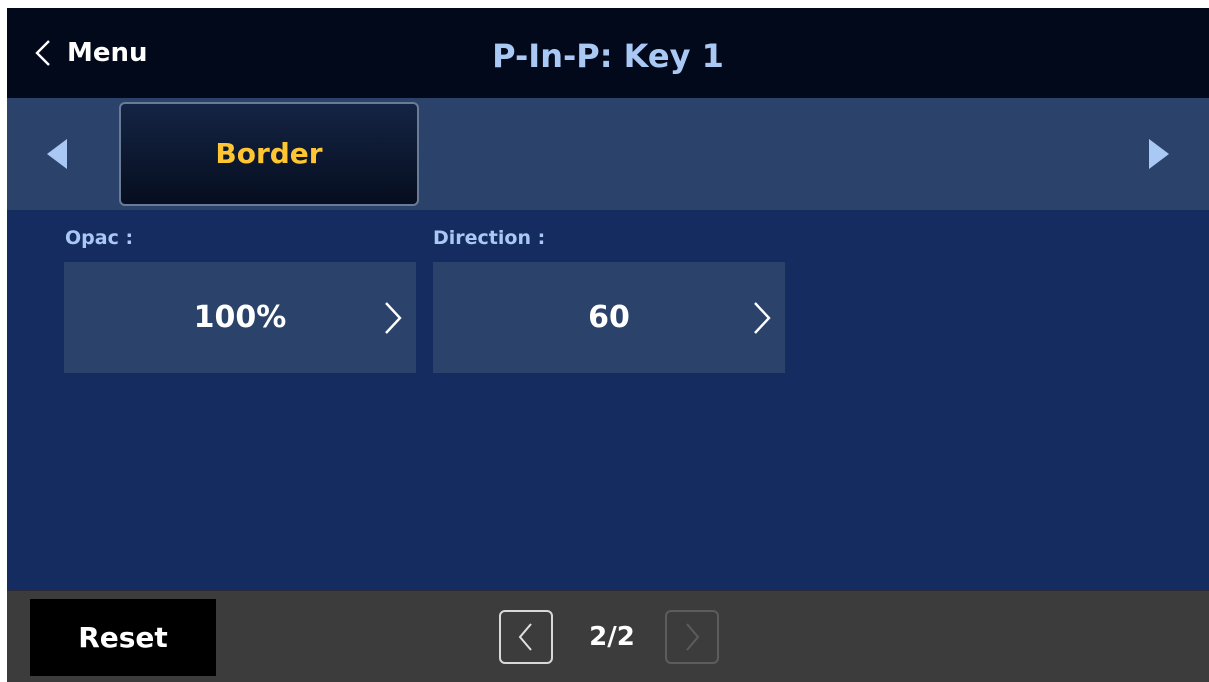  Describe the element at coordinates (99, 238) in the screenshot. I see `opac-label: Opac :` at that location.